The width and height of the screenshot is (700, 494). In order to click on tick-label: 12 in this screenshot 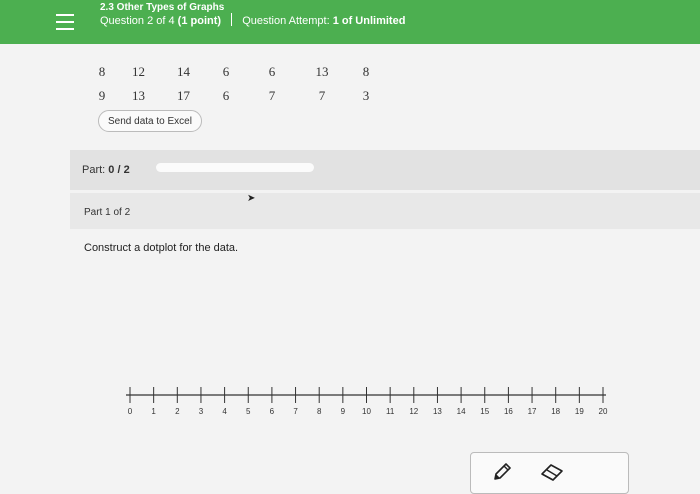, I will do `click(413, 411)`.